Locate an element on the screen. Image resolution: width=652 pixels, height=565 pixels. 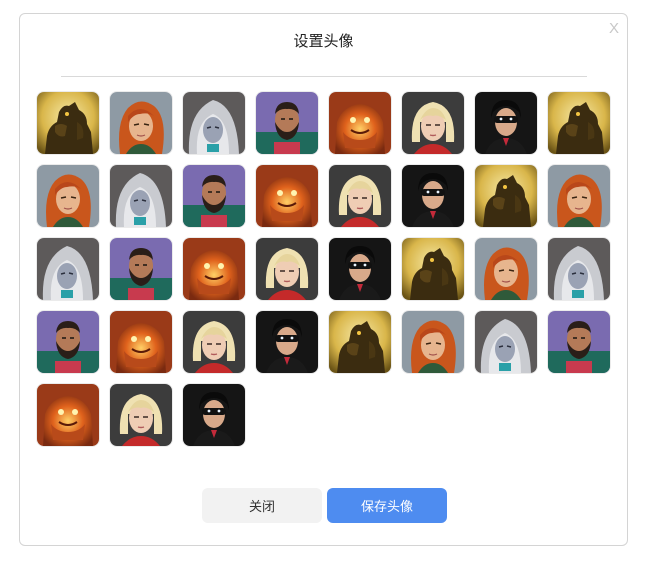
dialog-title: 设置头像 is located at coordinates (323, 41).